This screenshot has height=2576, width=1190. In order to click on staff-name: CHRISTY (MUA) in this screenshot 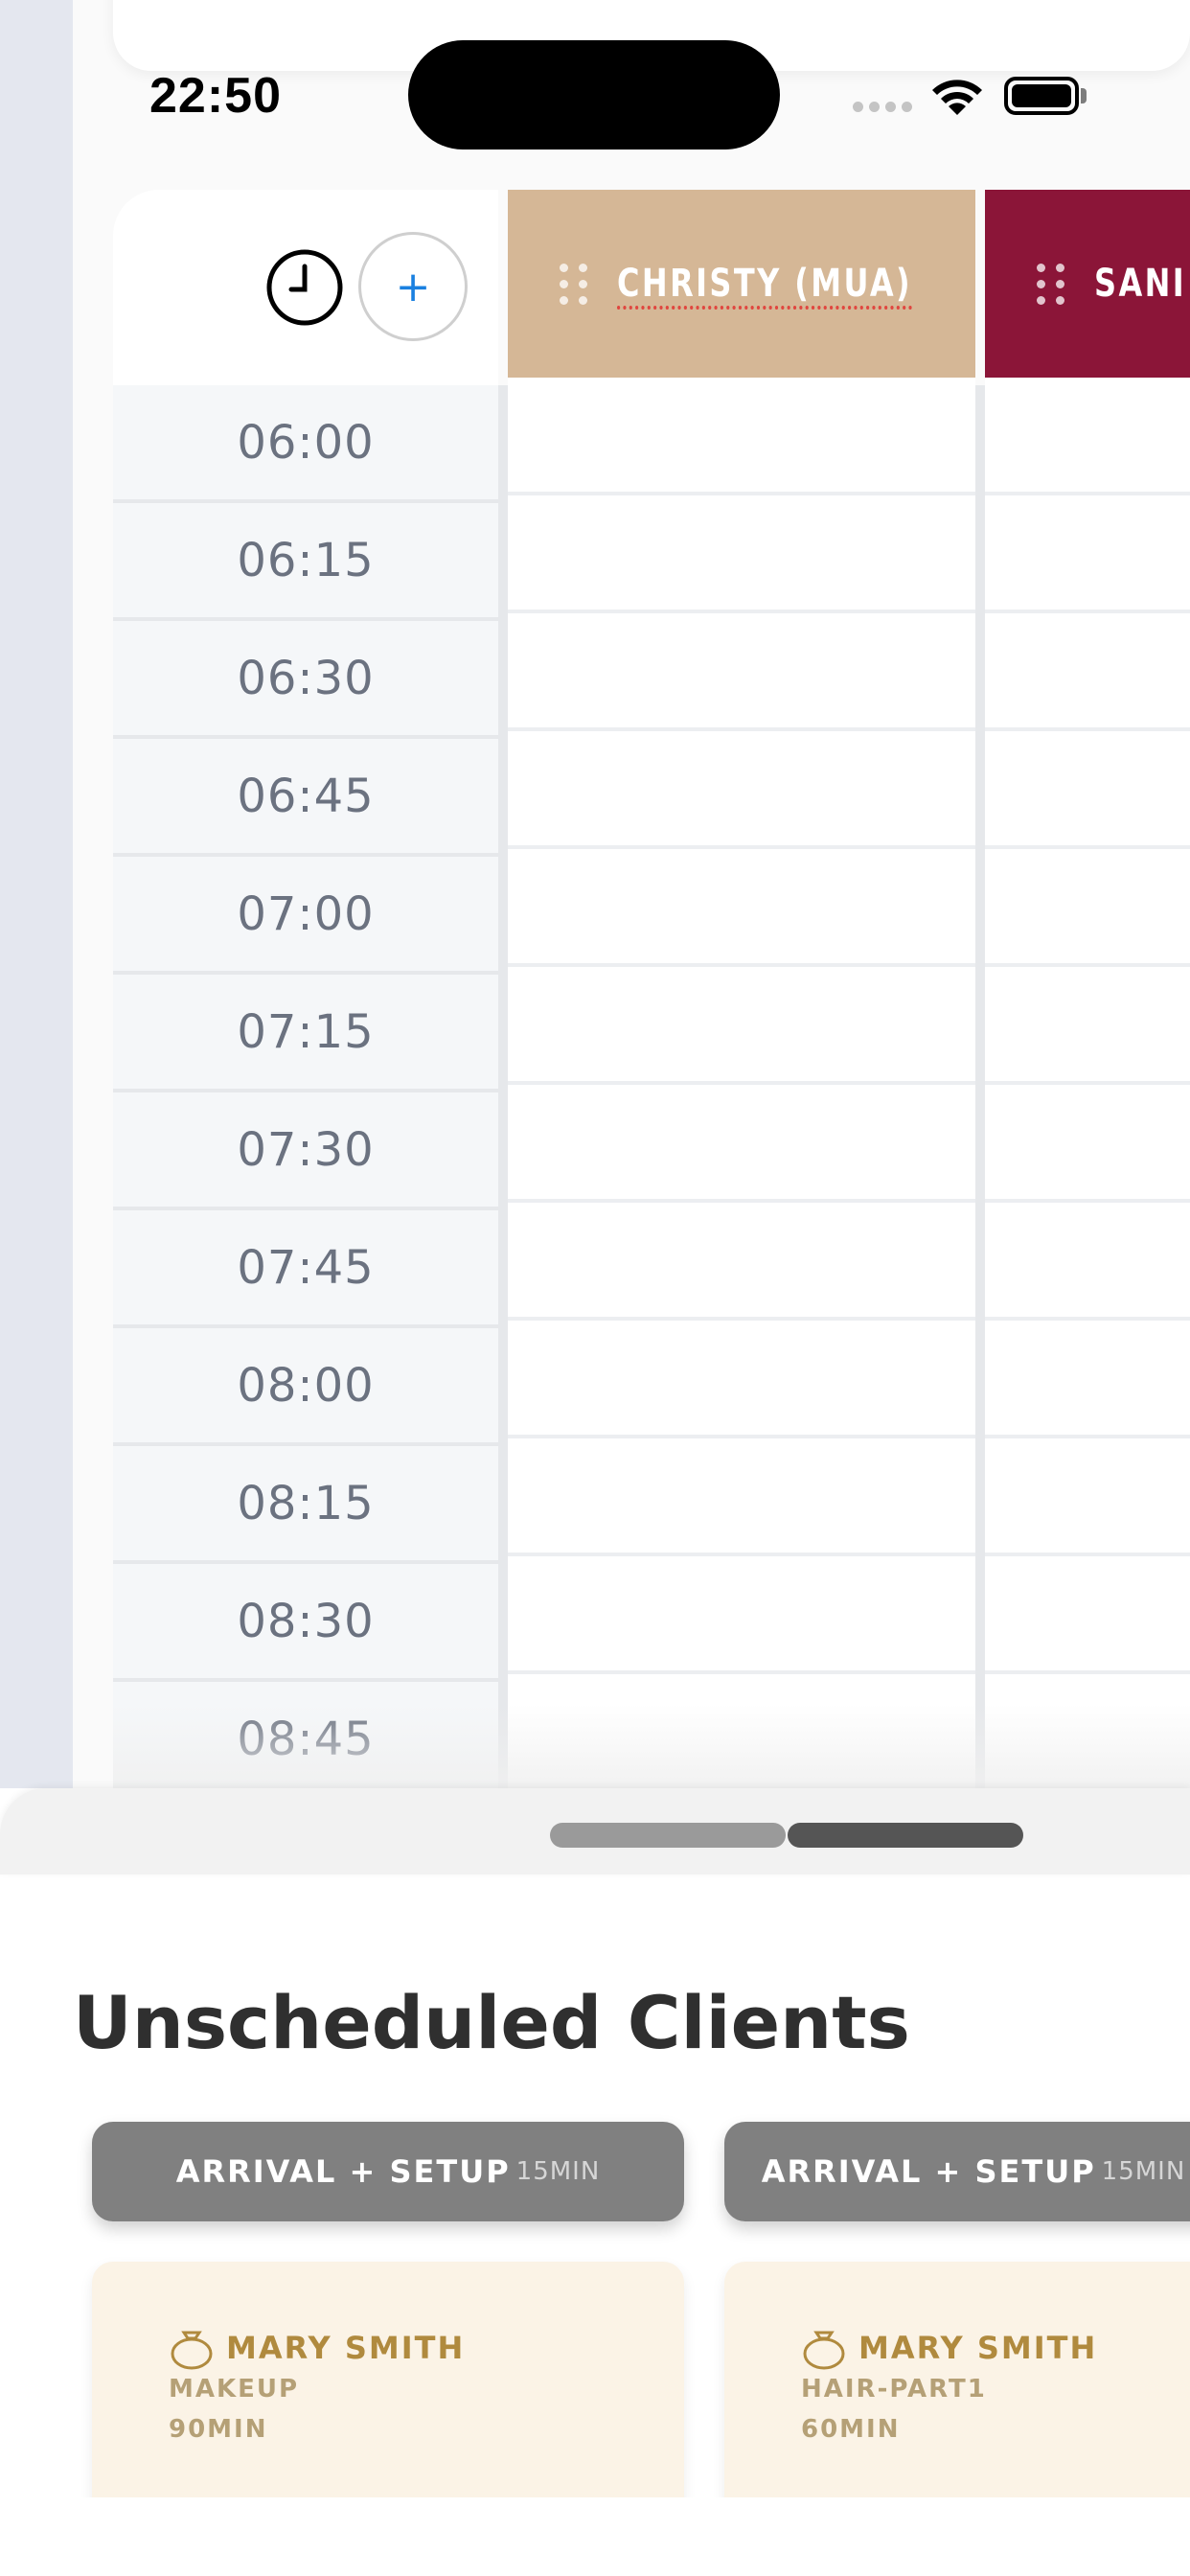, I will do `click(765, 284)`.